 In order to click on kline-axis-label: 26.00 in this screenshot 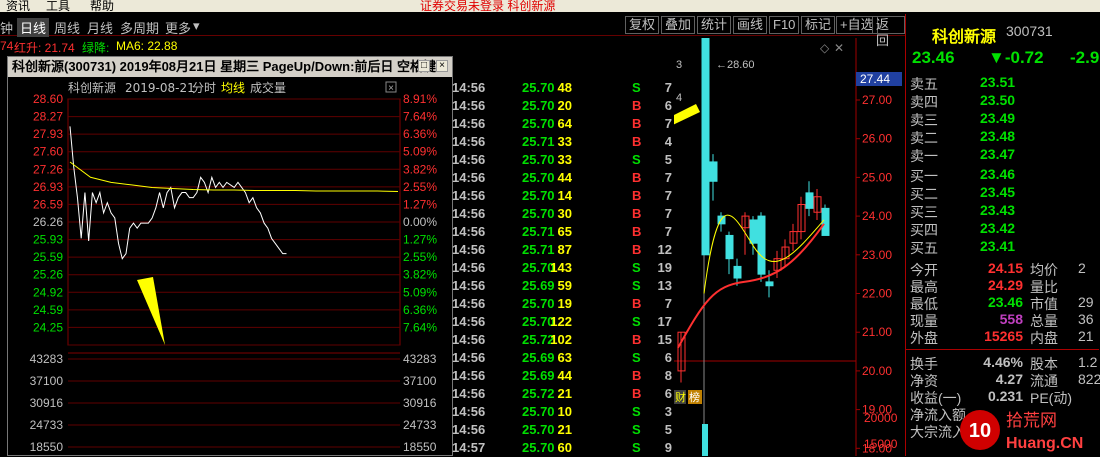, I will do `click(877, 139)`.